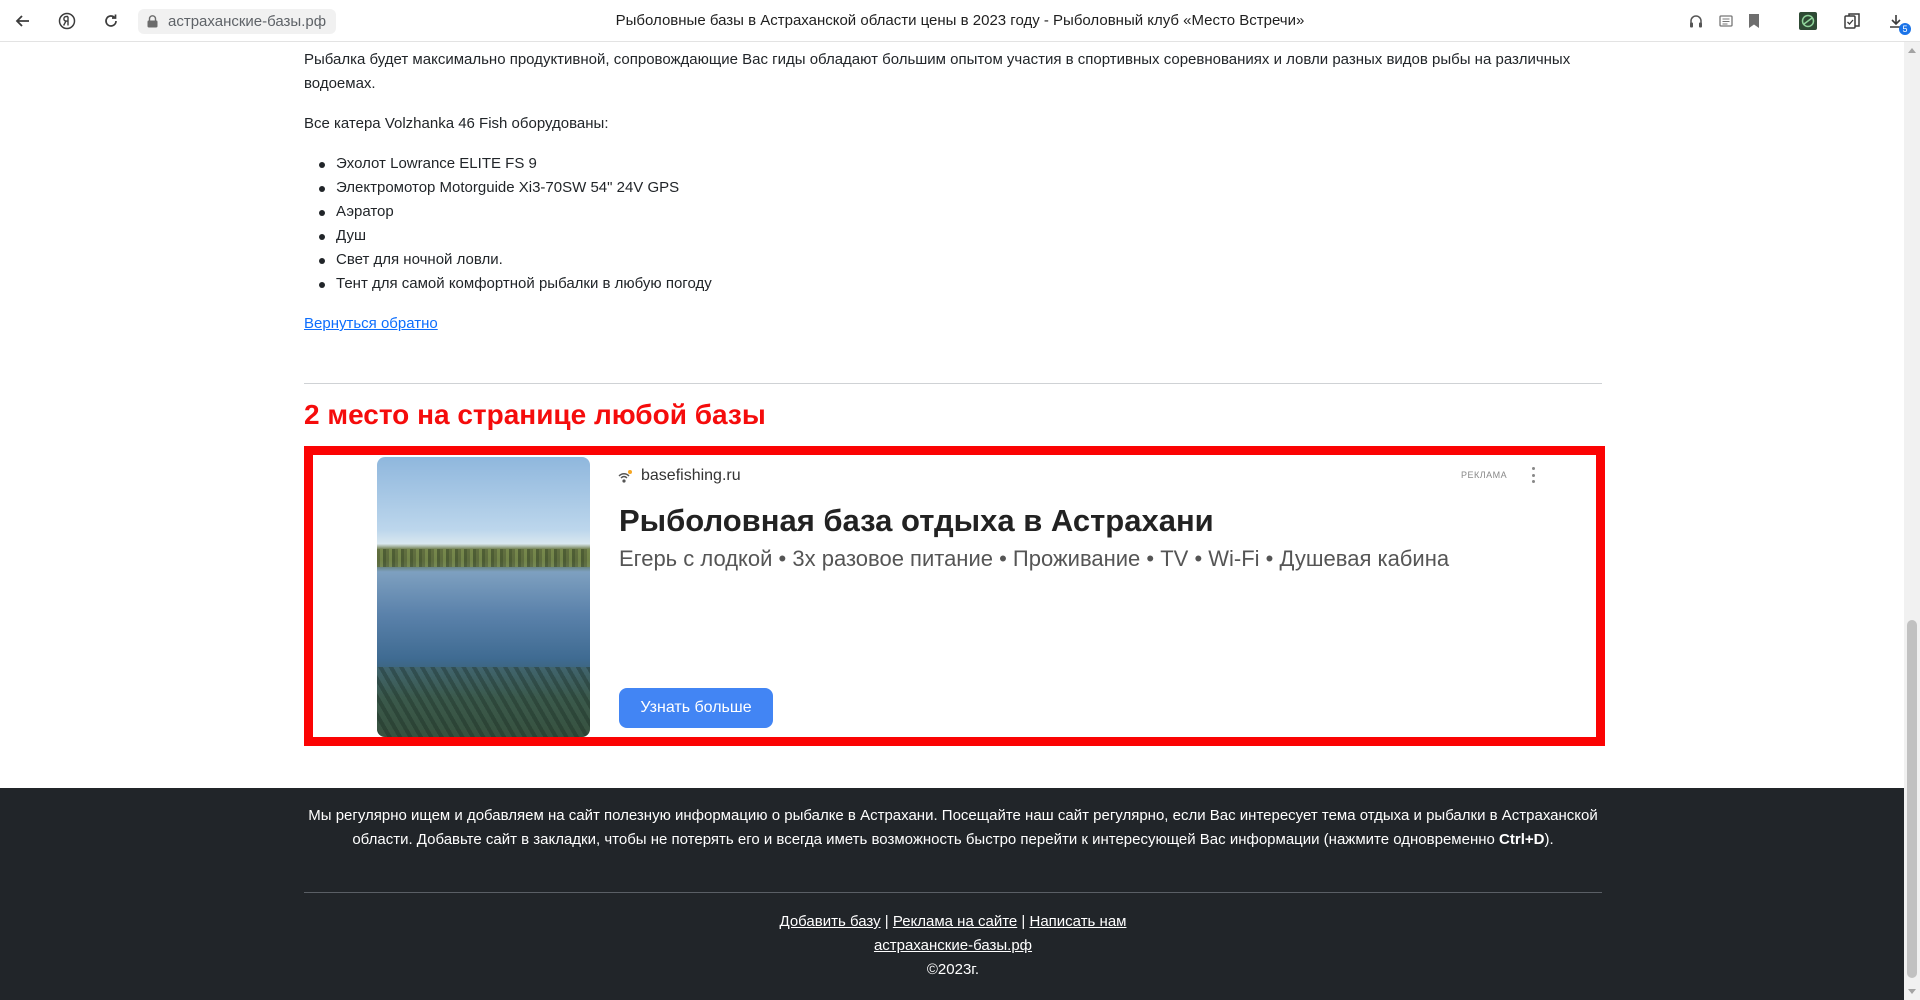 Image resolution: width=1920 pixels, height=1000 pixels. I want to click on back-link: Вернуться обратно, so click(371, 324).